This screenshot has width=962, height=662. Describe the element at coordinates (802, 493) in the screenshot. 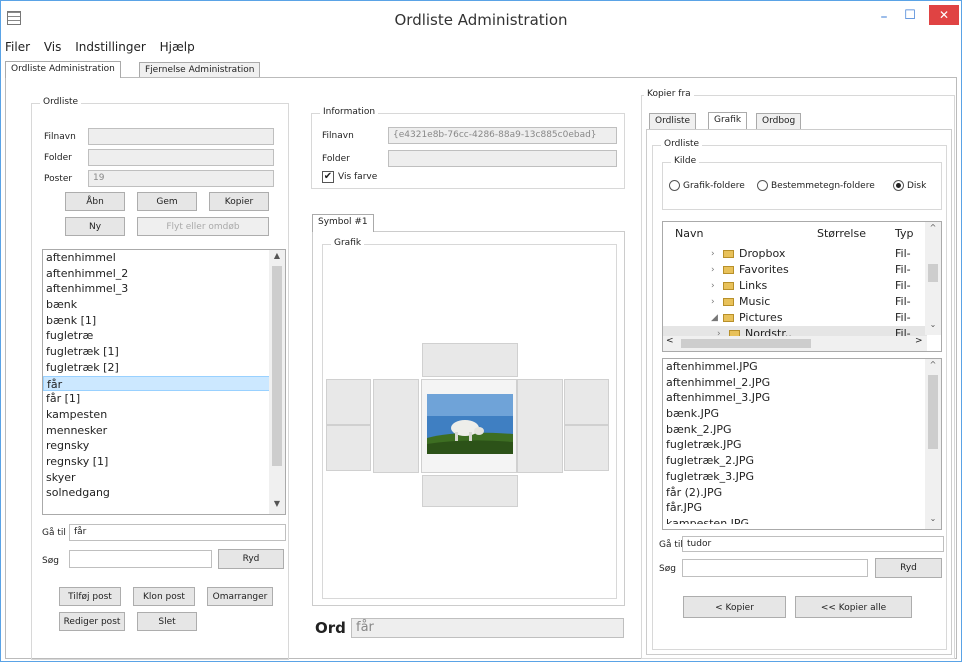

I see `file-item: får (2).JPG` at that location.